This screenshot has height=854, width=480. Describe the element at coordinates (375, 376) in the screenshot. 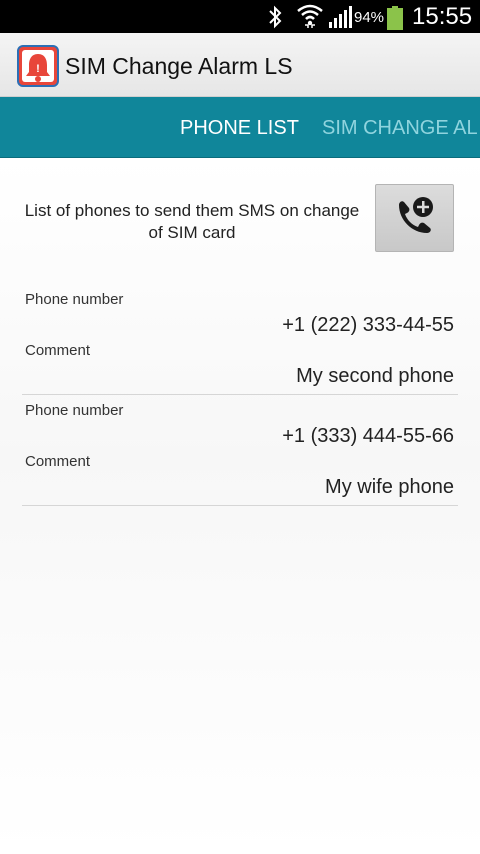

I see `comment-value: My second phone` at that location.